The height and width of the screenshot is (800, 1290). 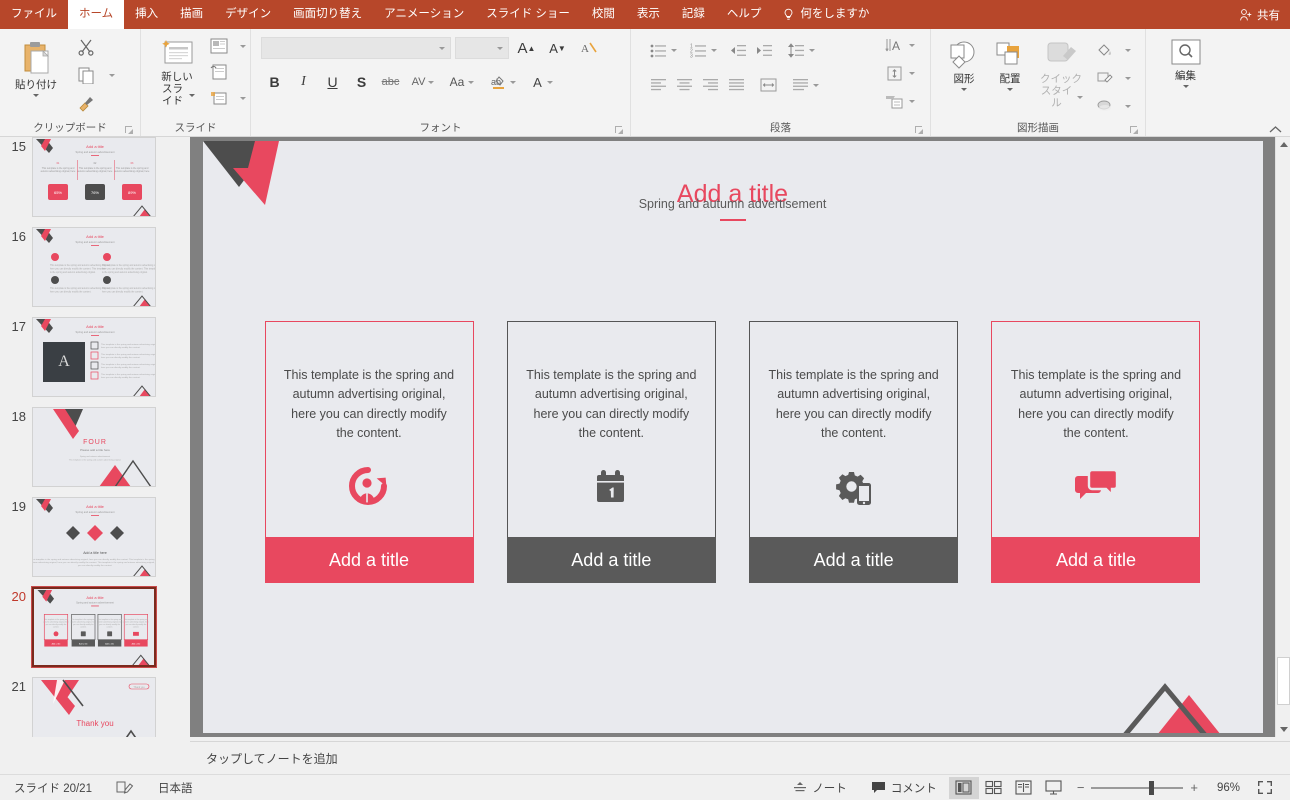 What do you see at coordinates (482, 48) in the screenshot?
I see `font-size-input` at bounding box center [482, 48].